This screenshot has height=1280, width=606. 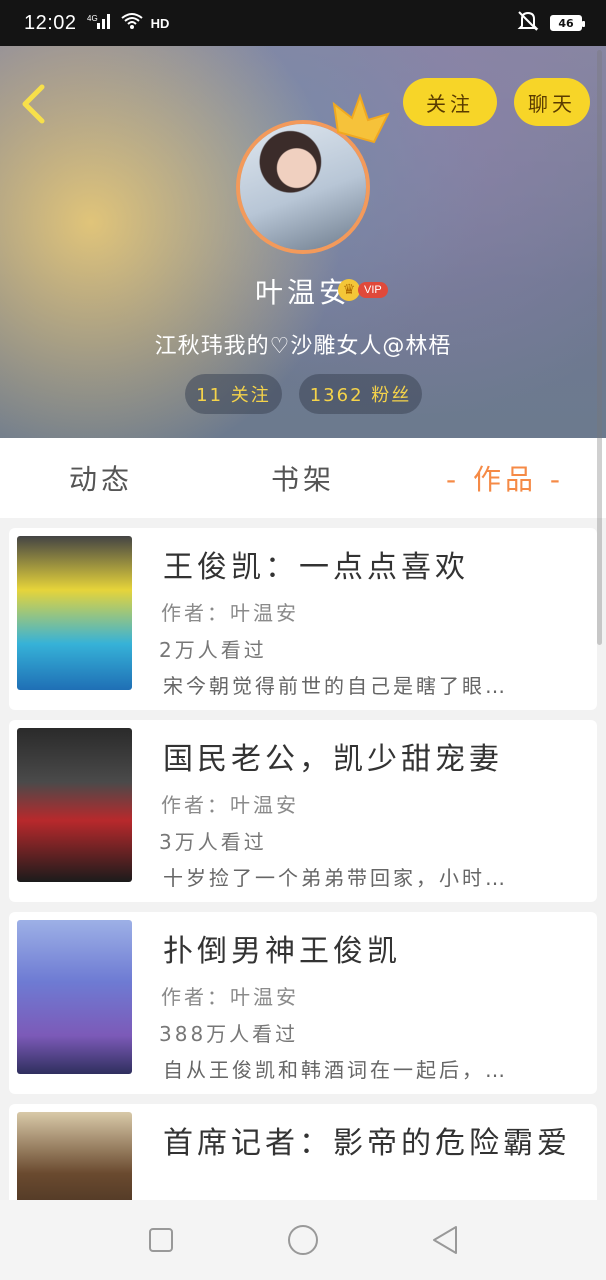 I want to click on home-button, so click(x=303, y=1240).